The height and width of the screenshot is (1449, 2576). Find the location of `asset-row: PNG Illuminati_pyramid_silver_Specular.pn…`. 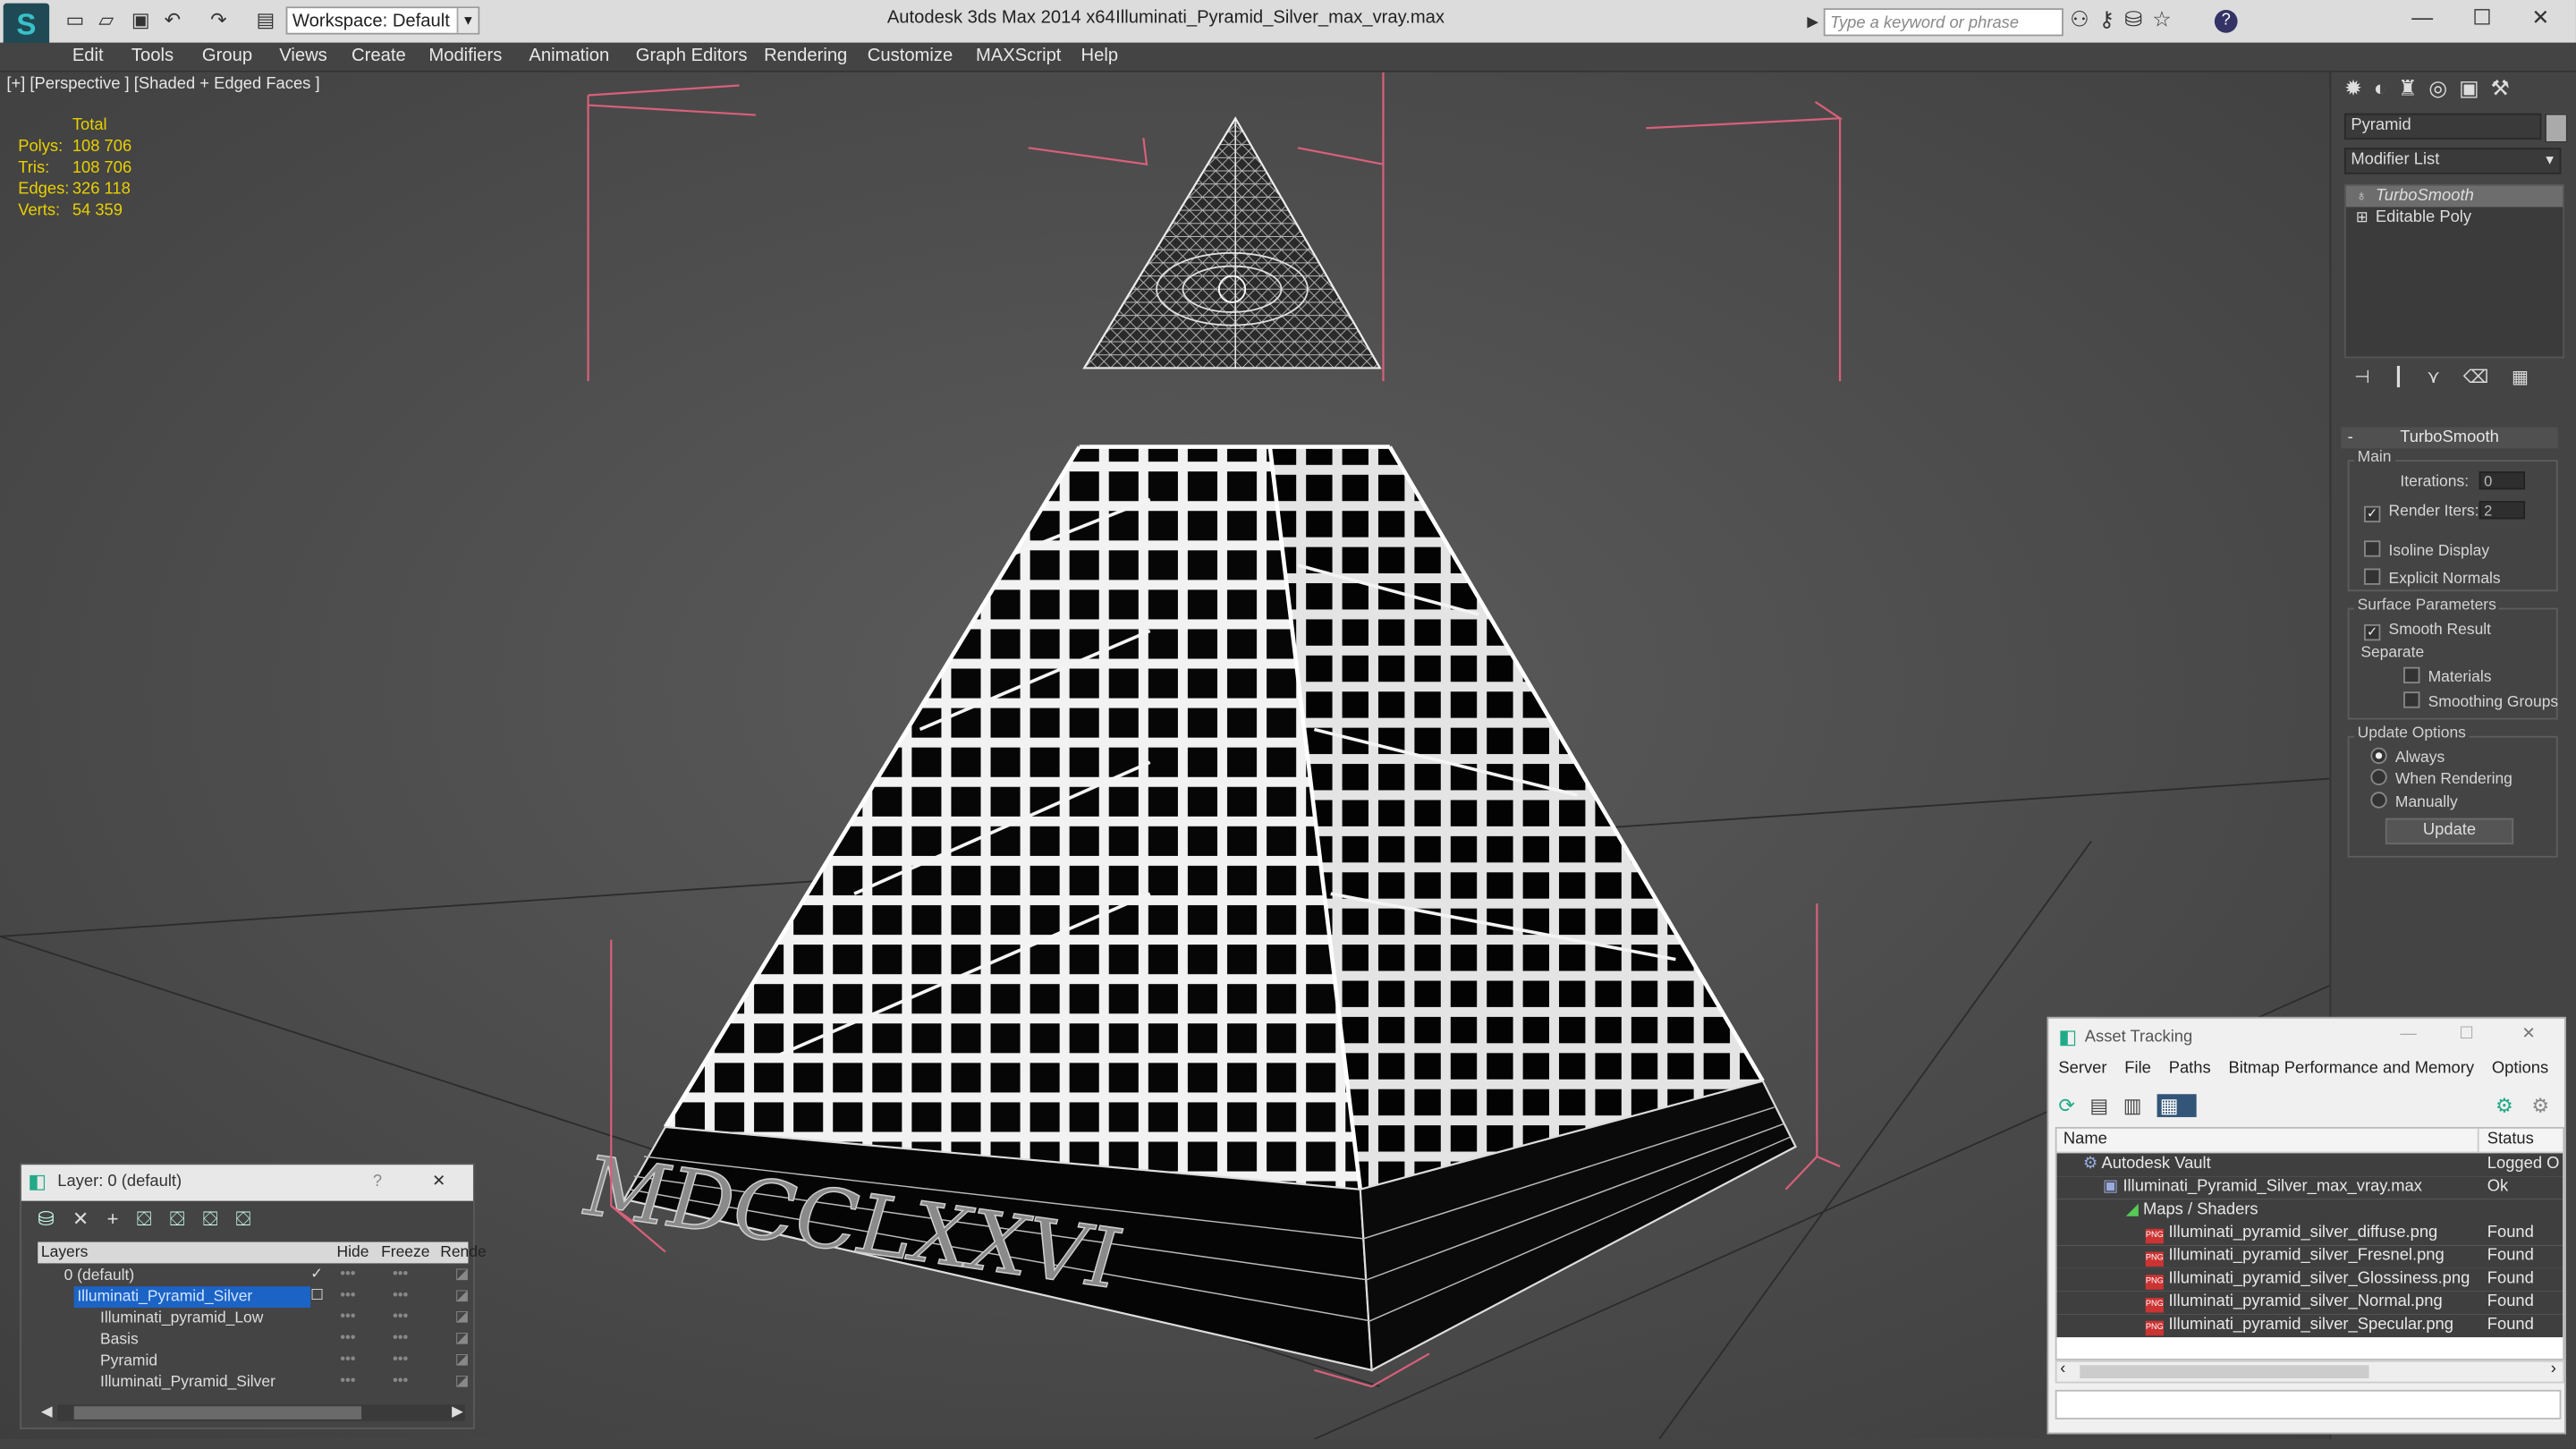

asset-row: PNG Illuminati_pyramid_silver_Specular.pn… is located at coordinates (2309, 1326).